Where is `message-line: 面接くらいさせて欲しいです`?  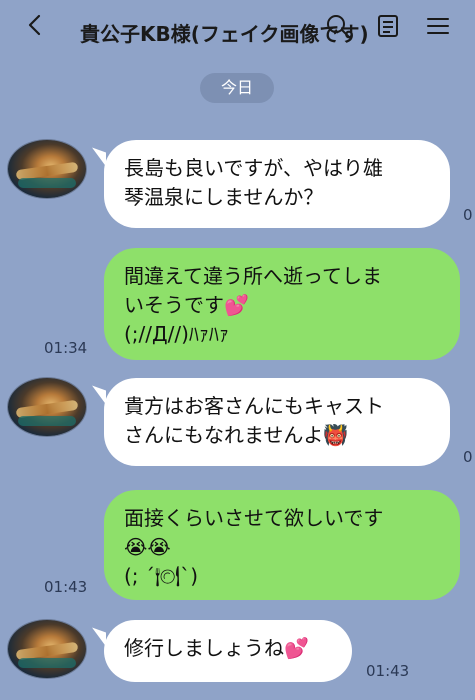 message-line: 面接くらいさせて欲しいです is located at coordinates (254, 518).